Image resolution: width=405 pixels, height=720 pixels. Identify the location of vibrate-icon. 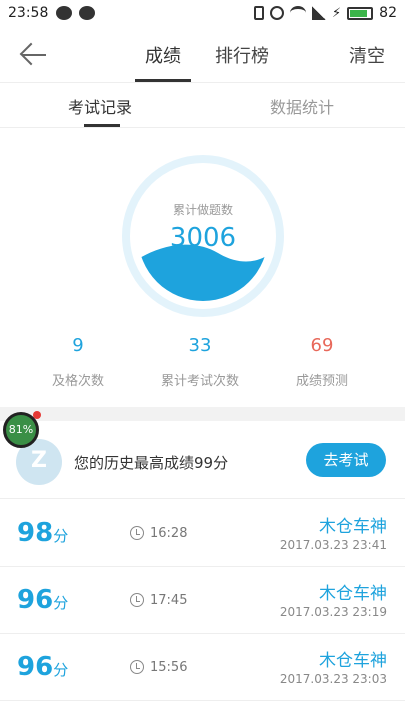
(259, 13).